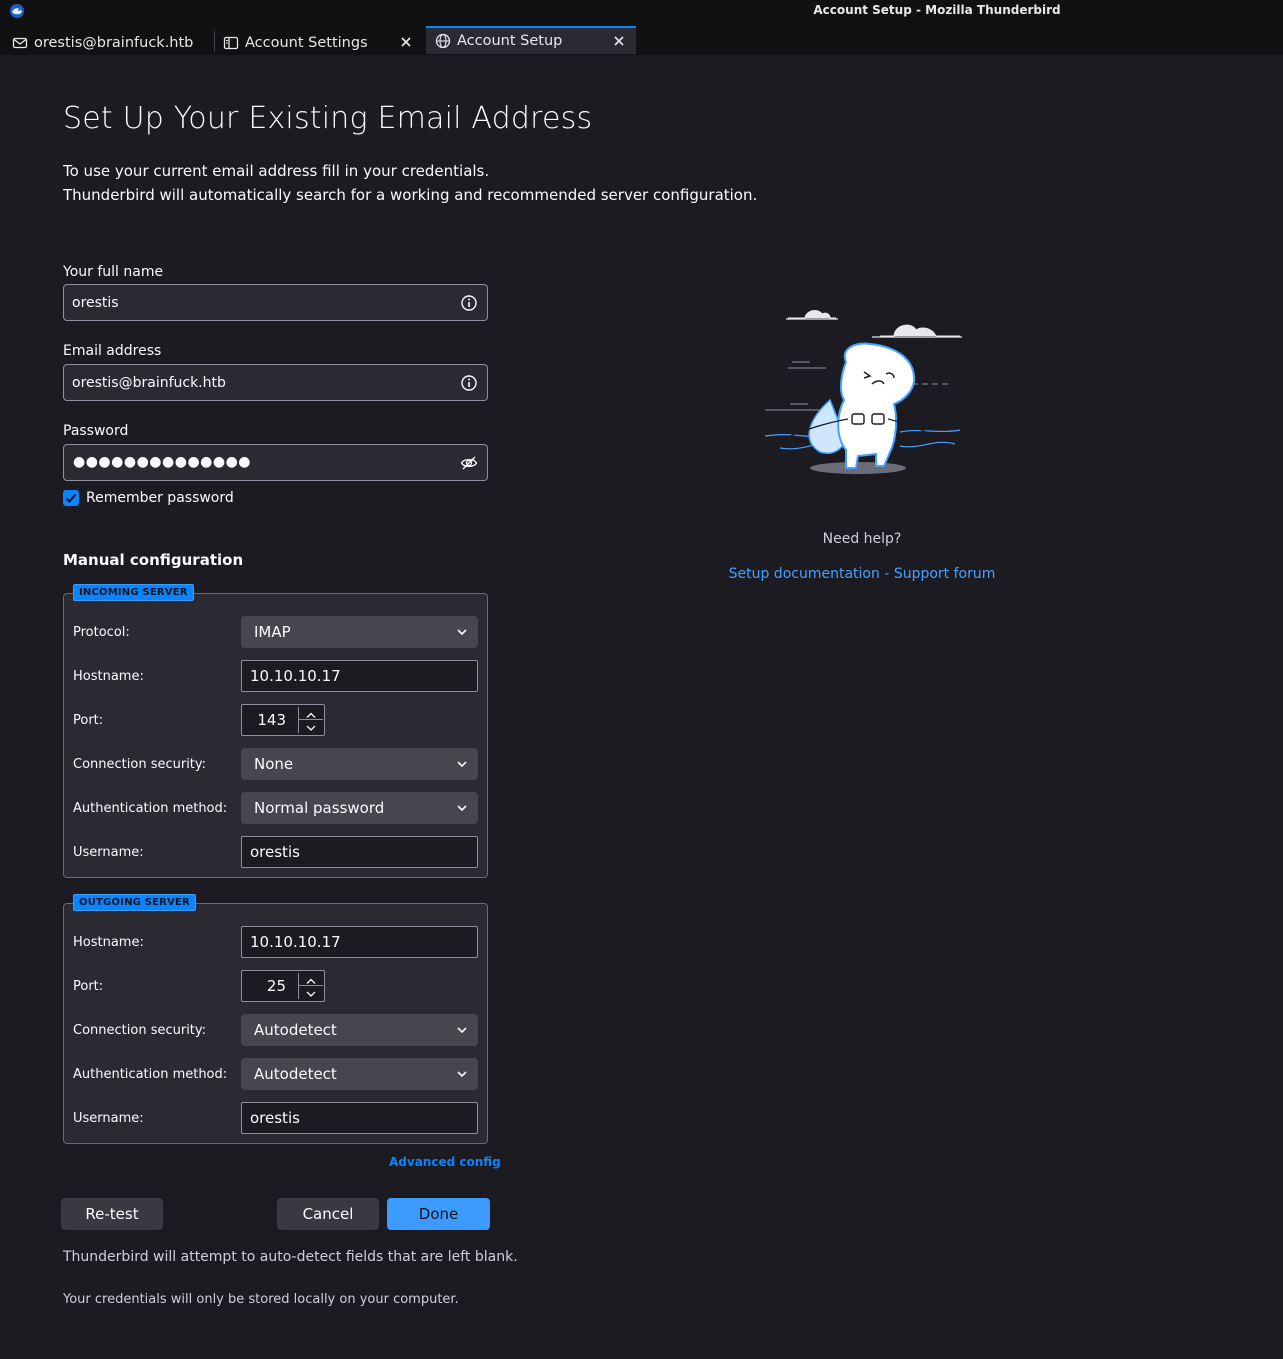 Image resolution: width=1283 pixels, height=1359 pixels. I want to click on outgoing-hostname-label: Hostname:, so click(108, 942).